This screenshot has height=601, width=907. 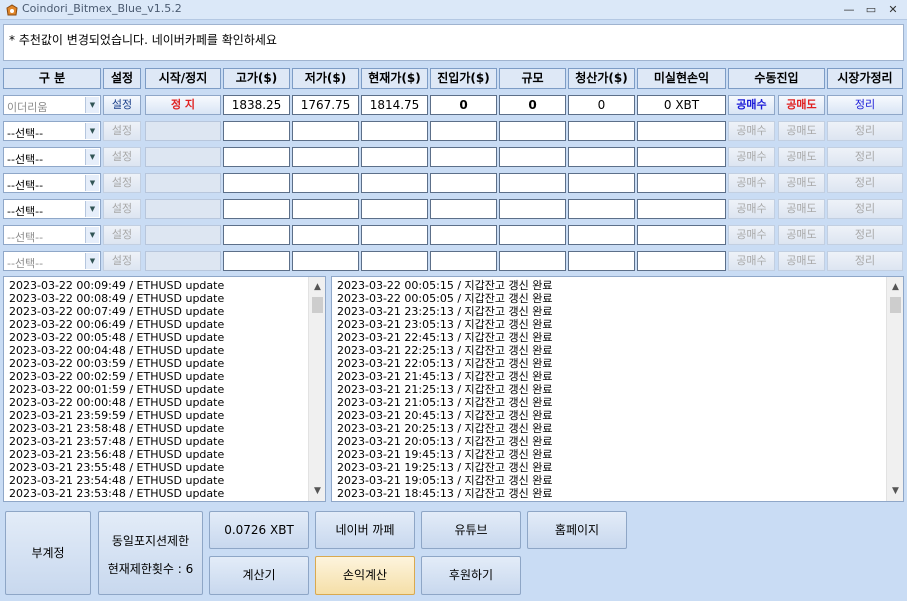 I want to click on minimize-button: —, so click(x=849, y=10).